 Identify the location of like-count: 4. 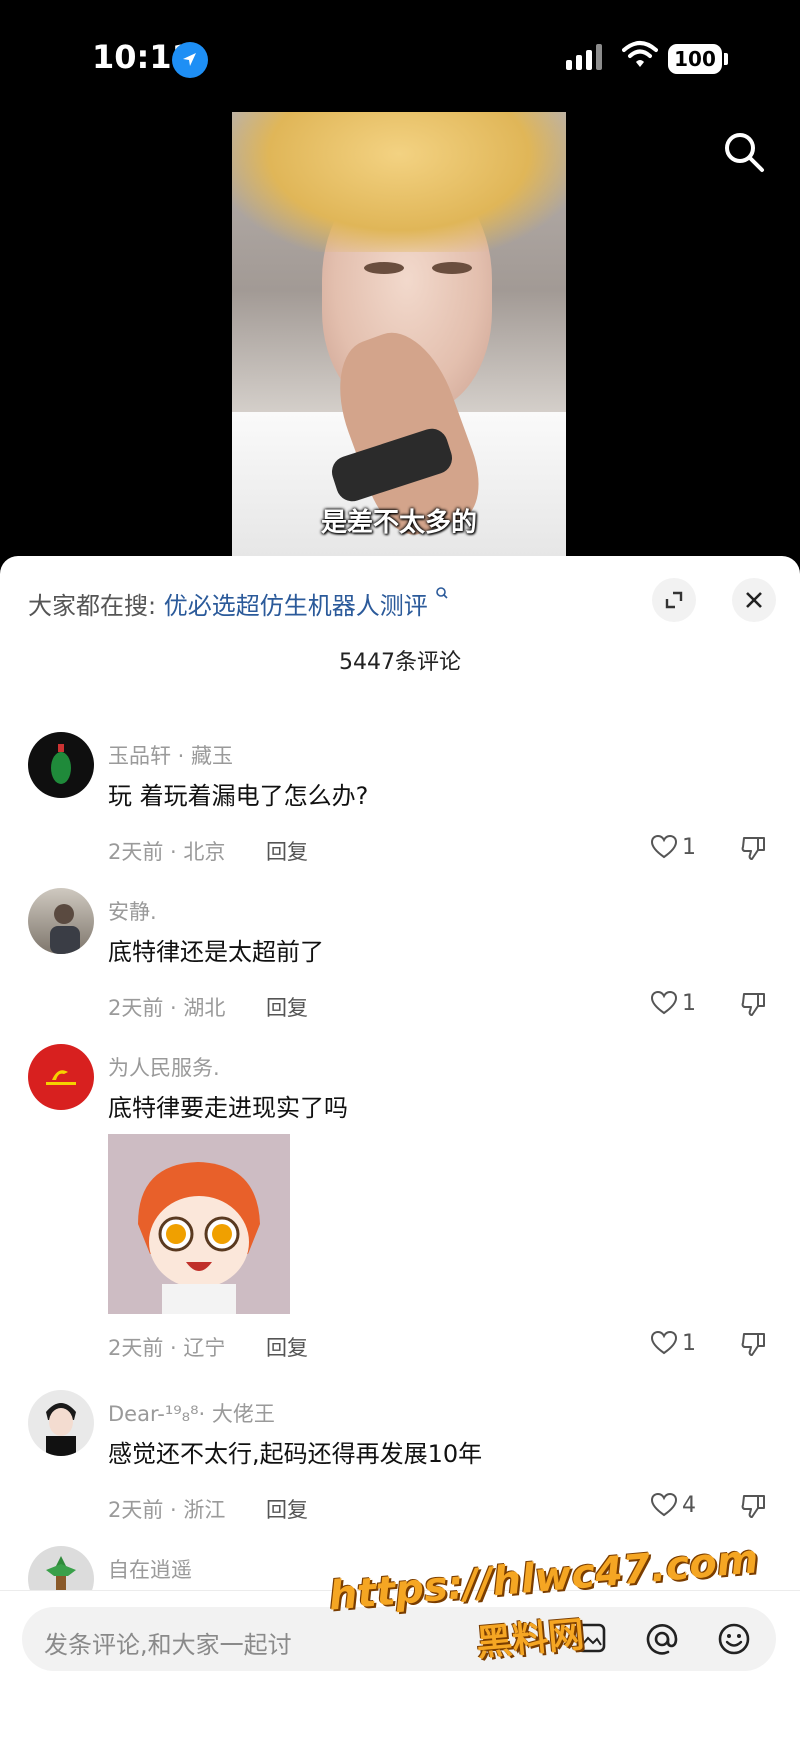
(689, 1505).